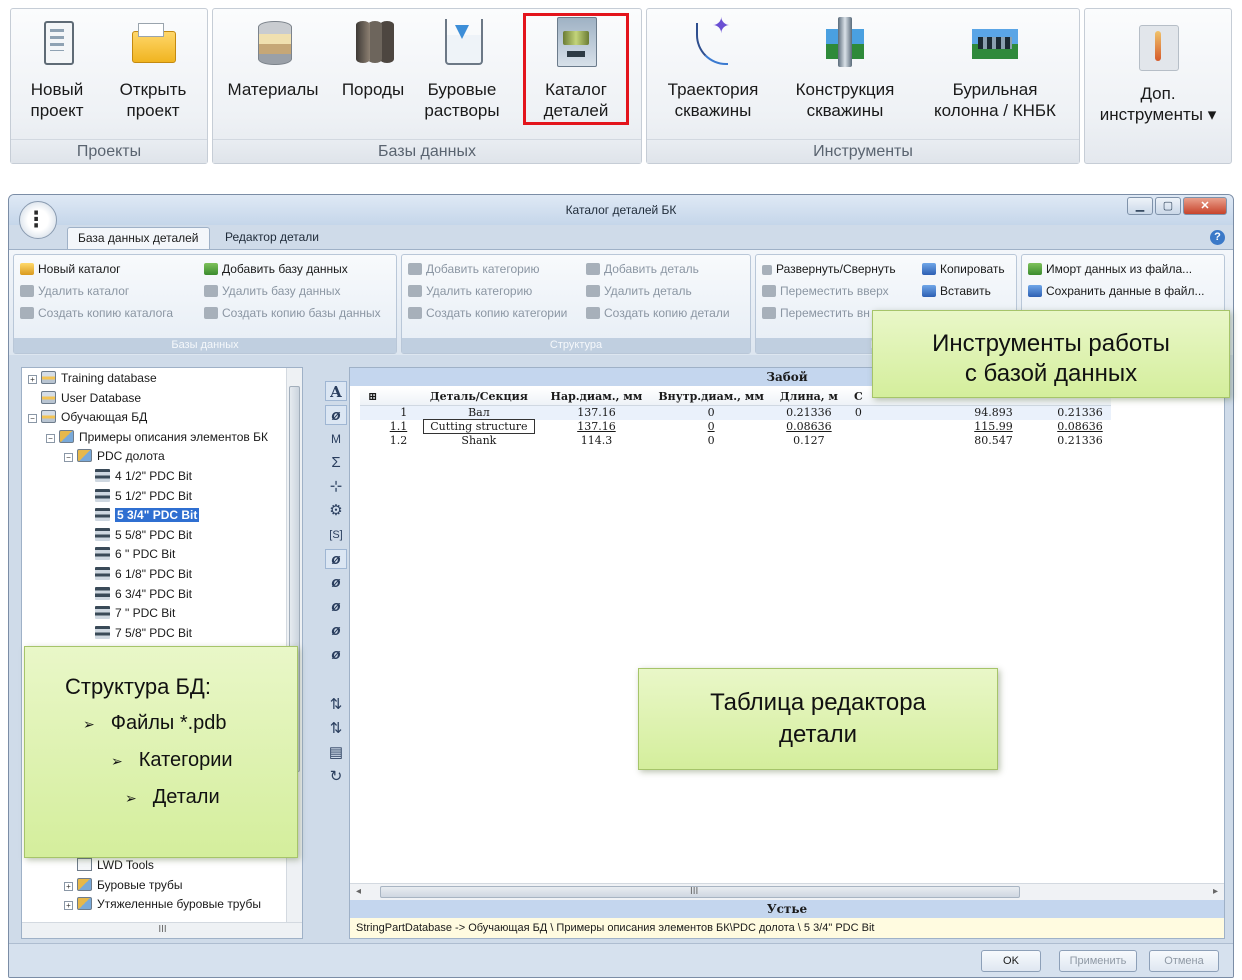 The height and width of the screenshot is (980, 1242). I want to click on part-name-cell: Shank, so click(478, 441).